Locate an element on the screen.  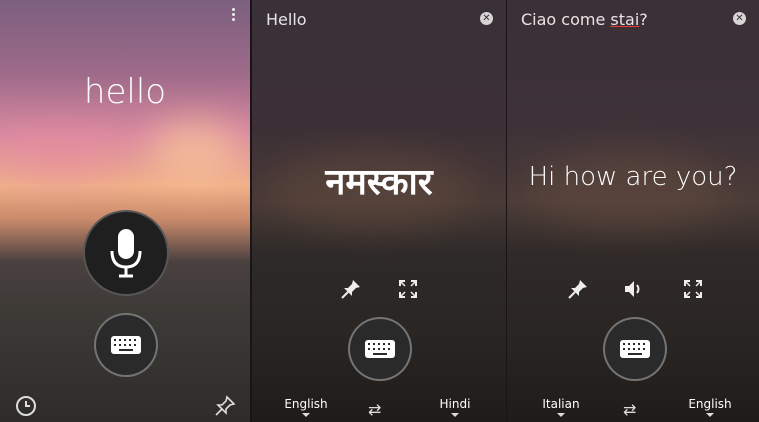
microphone-button is located at coordinates (126, 253).